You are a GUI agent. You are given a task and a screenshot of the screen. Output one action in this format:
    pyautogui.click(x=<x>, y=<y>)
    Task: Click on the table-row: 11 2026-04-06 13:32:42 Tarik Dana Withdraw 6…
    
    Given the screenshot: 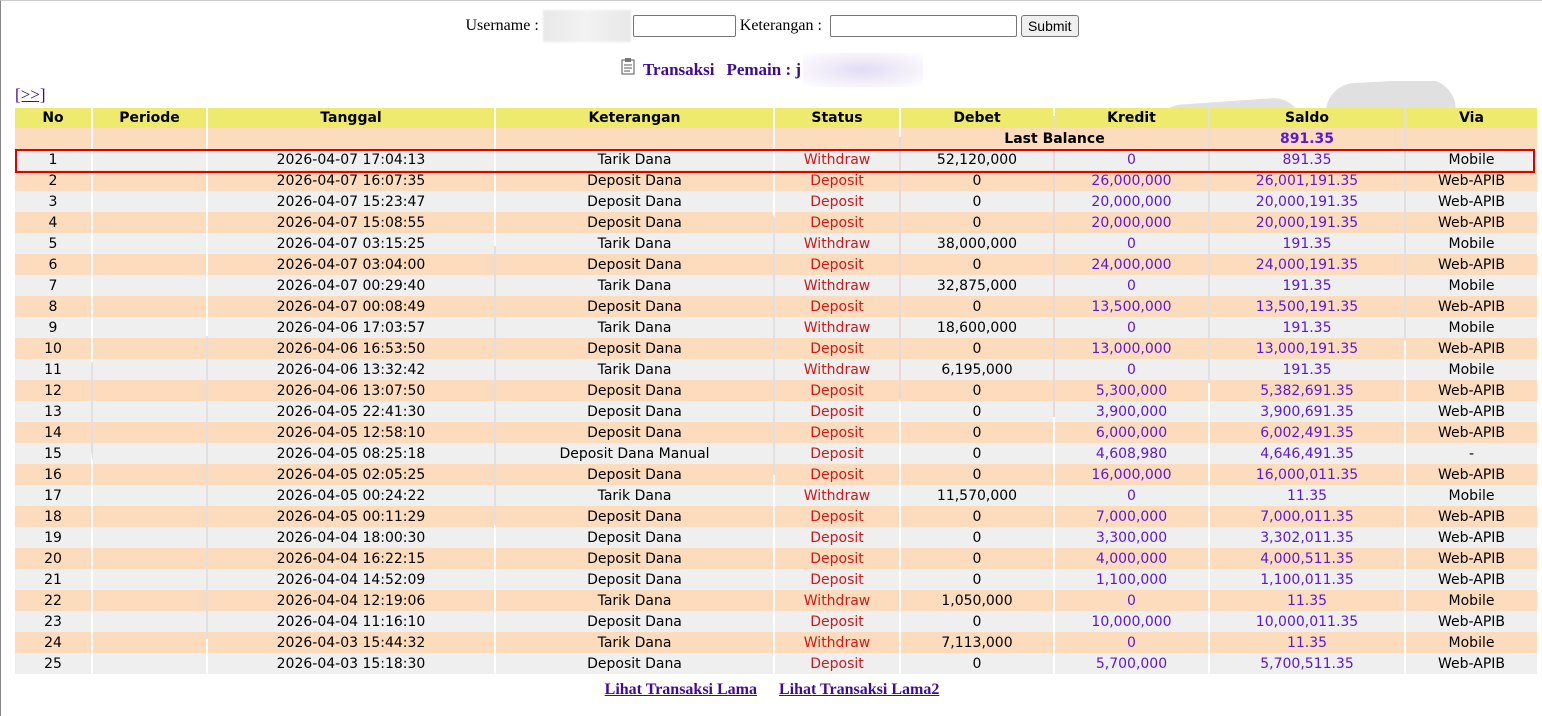 What is the action you would take?
    pyautogui.click(x=776, y=369)
    